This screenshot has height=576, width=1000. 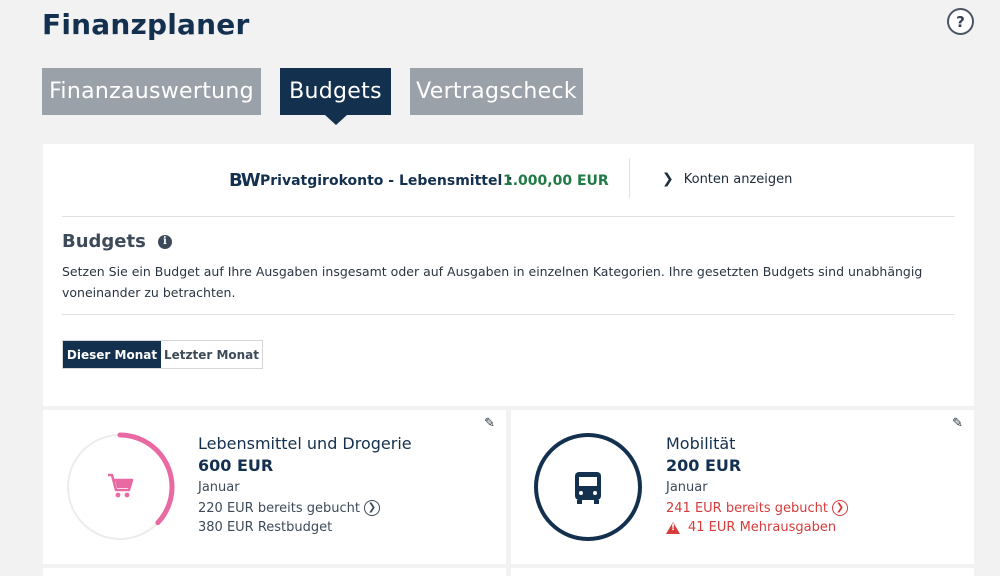 I want to click on bus-icon, so click(x=588, y=488).